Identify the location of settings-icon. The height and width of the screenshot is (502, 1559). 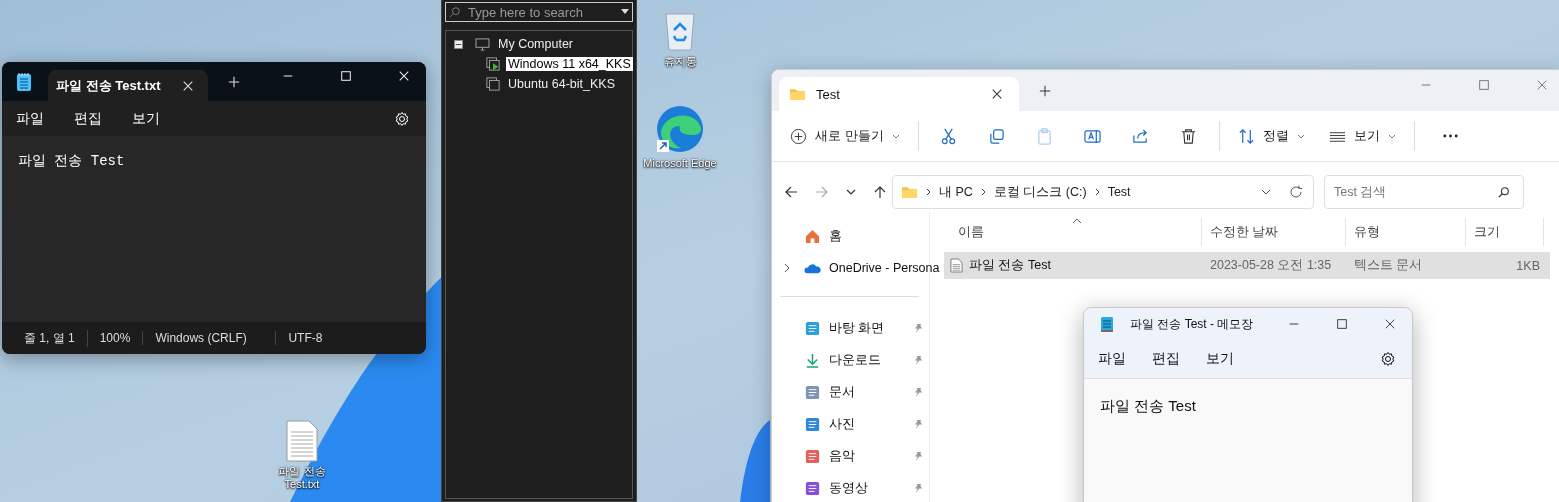
(1388, 359).